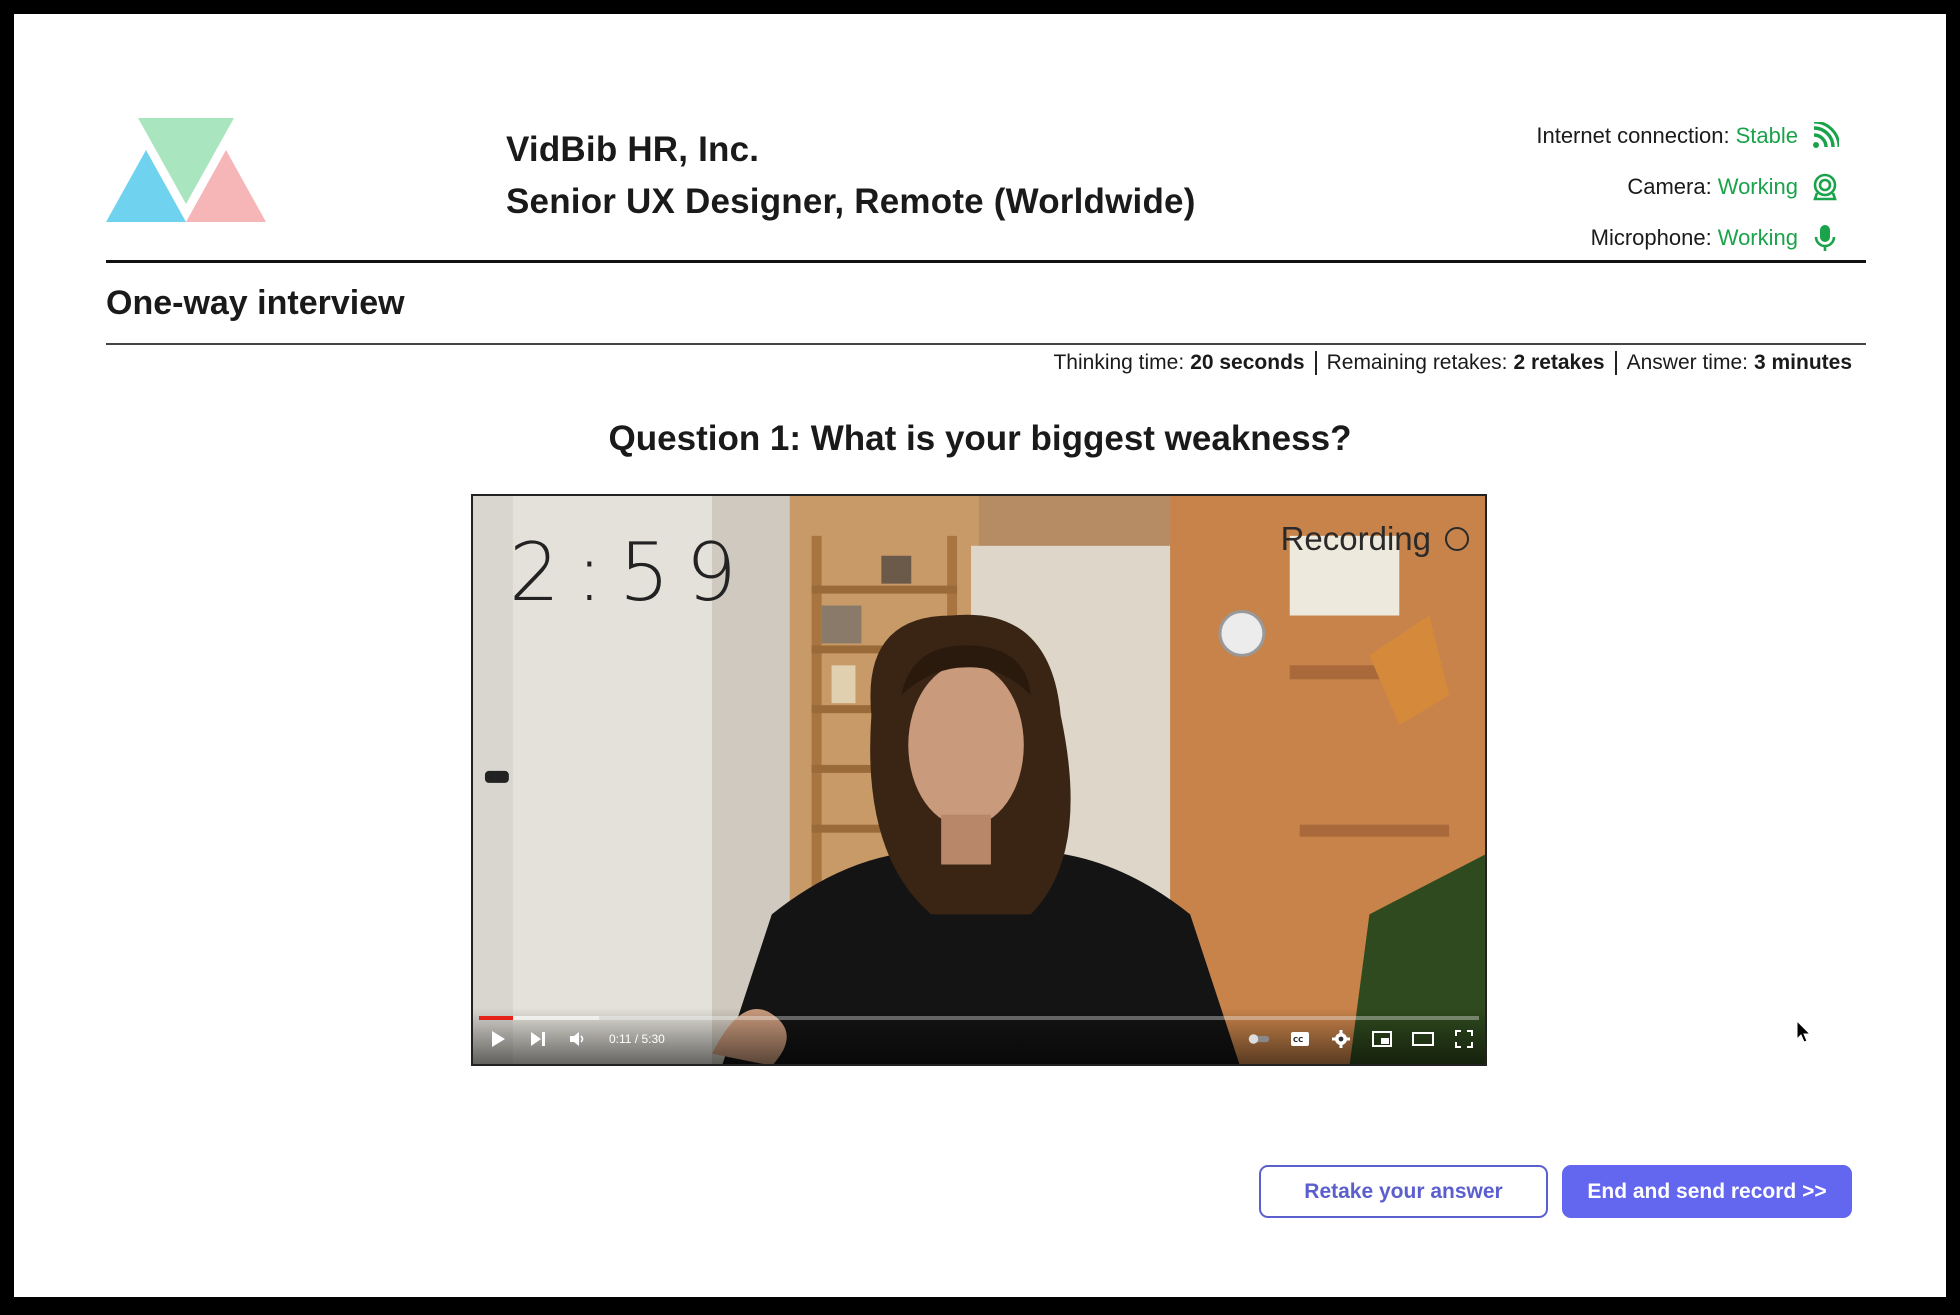 This screenshot has height=1315, width=1960. Describe the element at coordinates (1825, 238) in the screenshot. I see `microphone-icon` at that location.